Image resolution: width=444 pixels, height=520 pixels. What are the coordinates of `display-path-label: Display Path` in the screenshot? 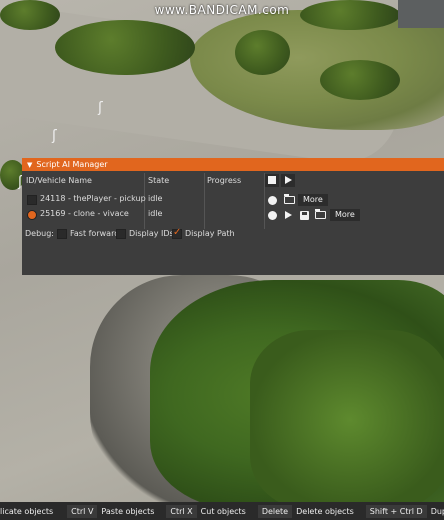 It's located at (210, 233).